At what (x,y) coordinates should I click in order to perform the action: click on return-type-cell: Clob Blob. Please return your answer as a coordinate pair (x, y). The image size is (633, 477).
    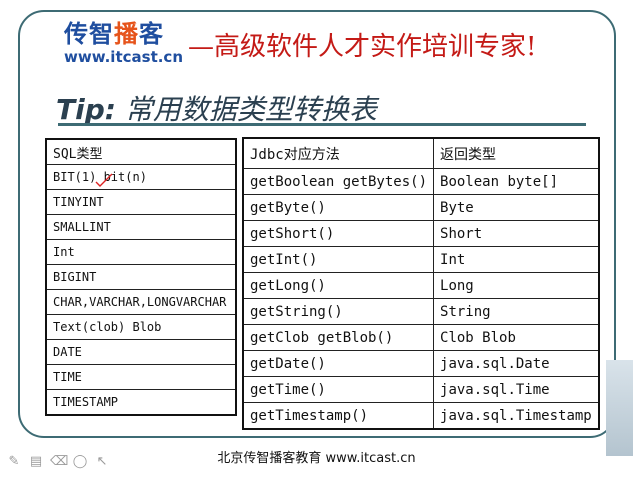
    Looking at the image, I should click on (516, 337).